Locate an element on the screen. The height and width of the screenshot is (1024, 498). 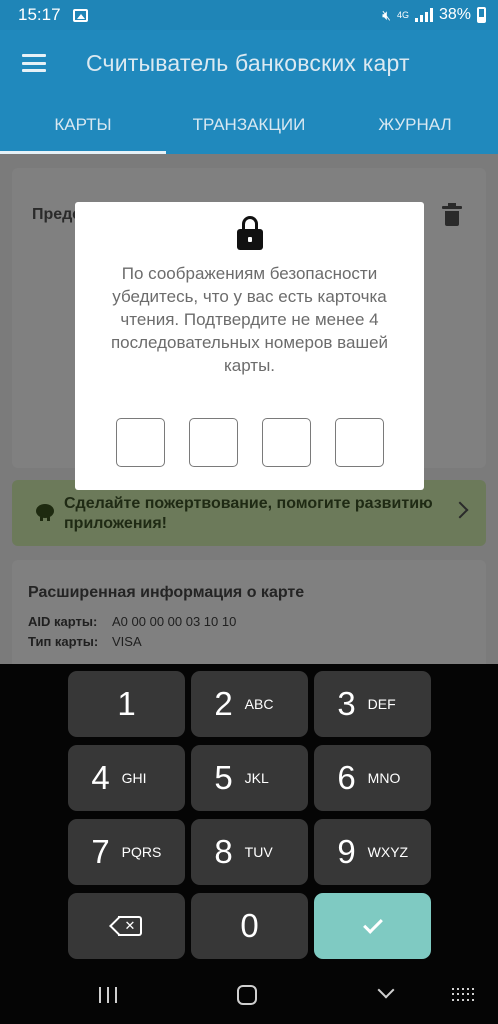
menu-icon is located at coordinates (34, 63).